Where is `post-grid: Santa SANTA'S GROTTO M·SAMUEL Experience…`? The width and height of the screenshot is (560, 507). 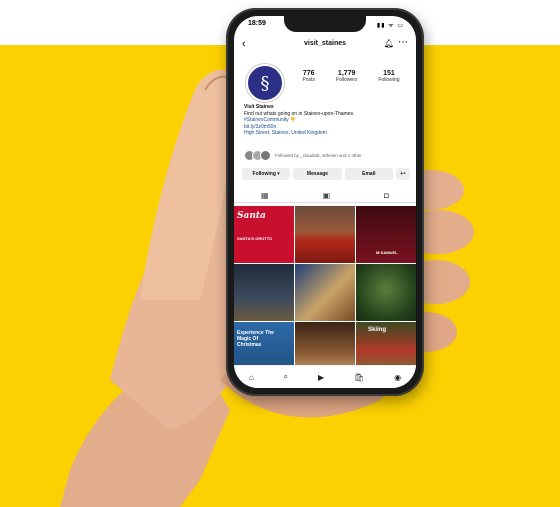 post-grid: Santa SANTA'S GROTTO M·SAMUEL Experience… is located at coordinates (325, 292).